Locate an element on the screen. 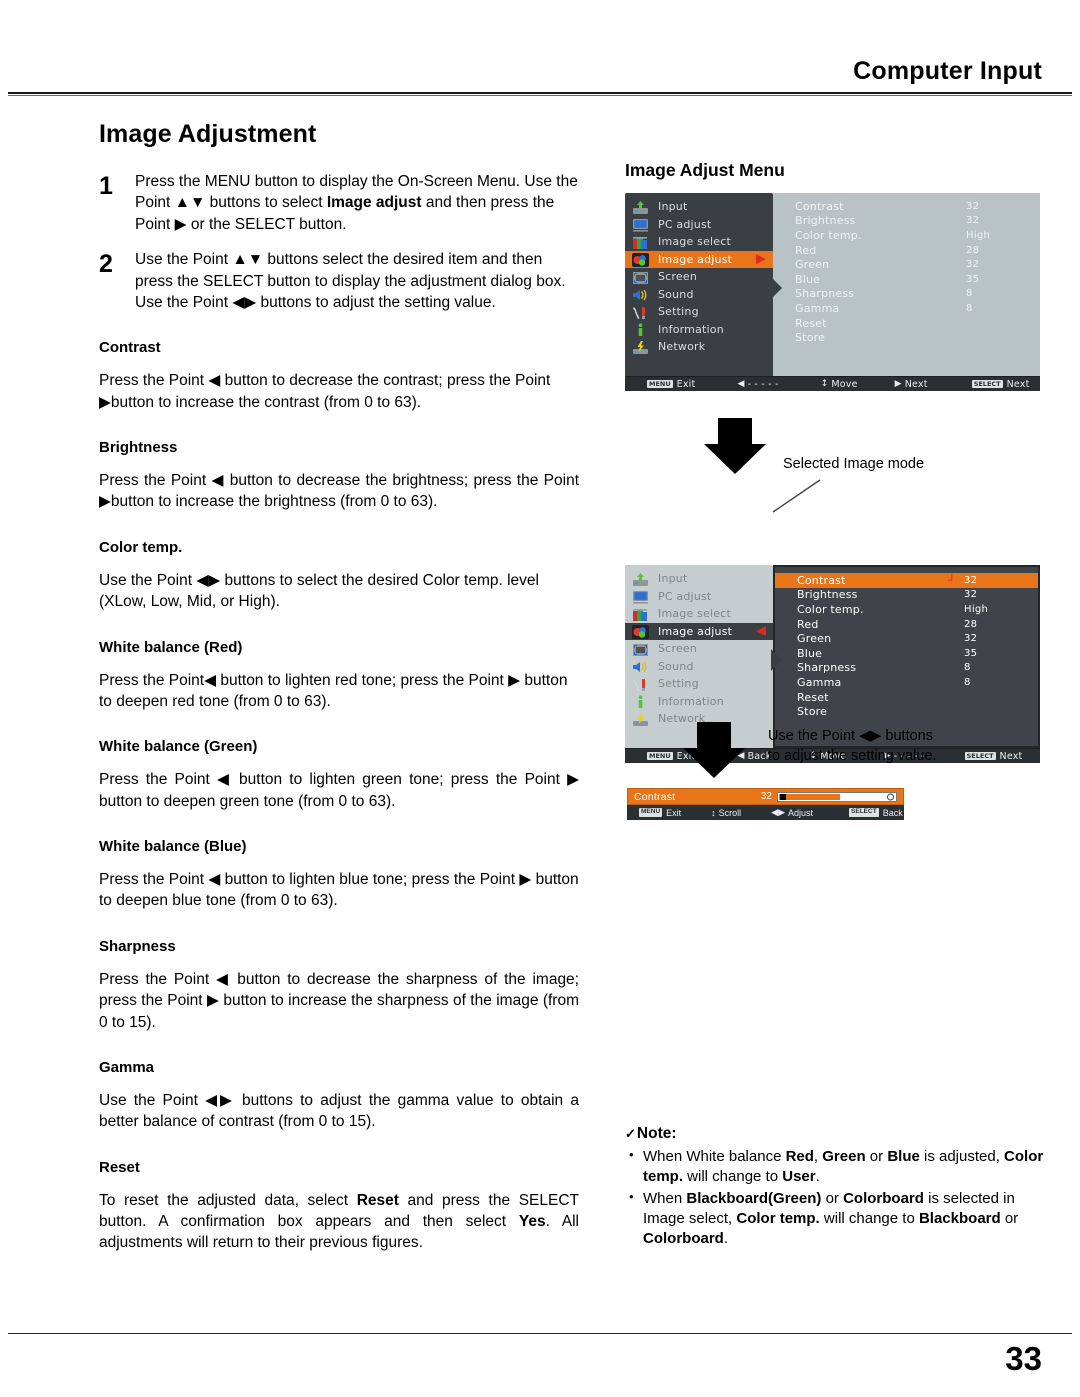 This screenshot has width=1080, height=1397. menu-row-contrast: Contrast 32 is located at coordinates (906, 206).